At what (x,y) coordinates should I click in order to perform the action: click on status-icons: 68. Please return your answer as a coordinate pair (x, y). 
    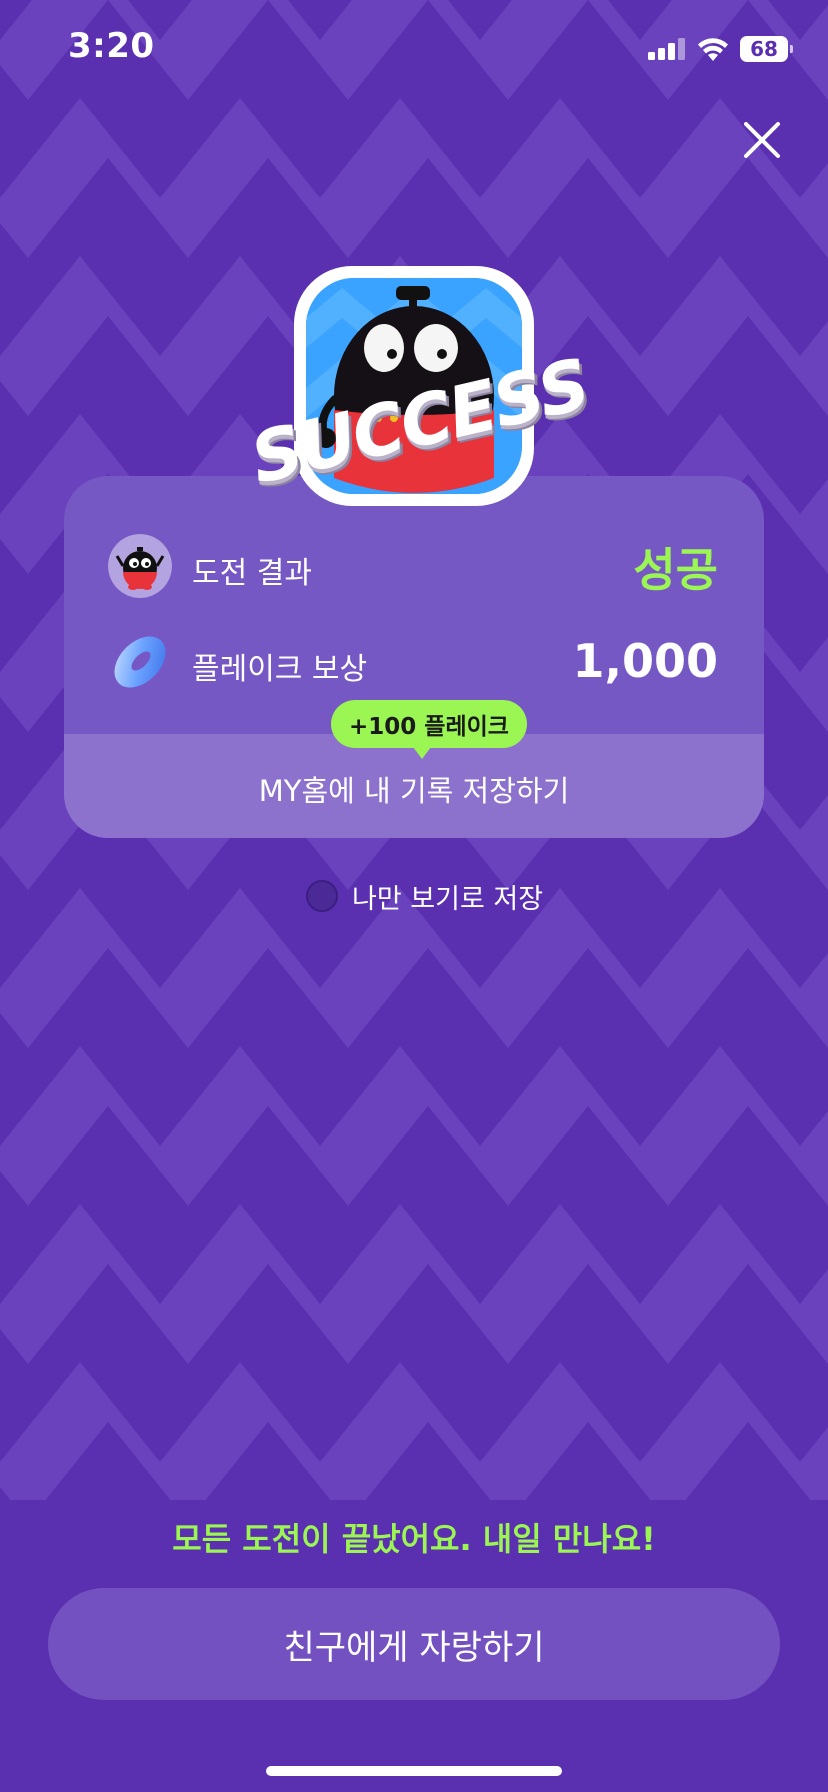
    Looking at the image, I should click on (720, 49).